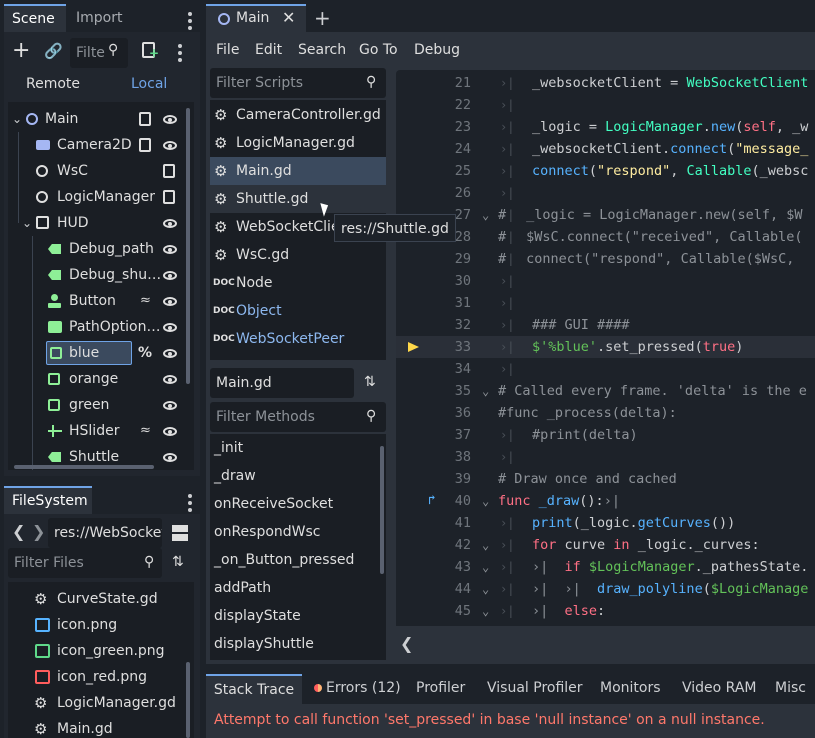 This screenshot has height=738, width=815. What do you see at coordinates (605, 567) in the screenshot?
I see `code-line: 43 ›| ⌄ ›| if $LogicManager._pathesState.` at bounding box center [605, 567].